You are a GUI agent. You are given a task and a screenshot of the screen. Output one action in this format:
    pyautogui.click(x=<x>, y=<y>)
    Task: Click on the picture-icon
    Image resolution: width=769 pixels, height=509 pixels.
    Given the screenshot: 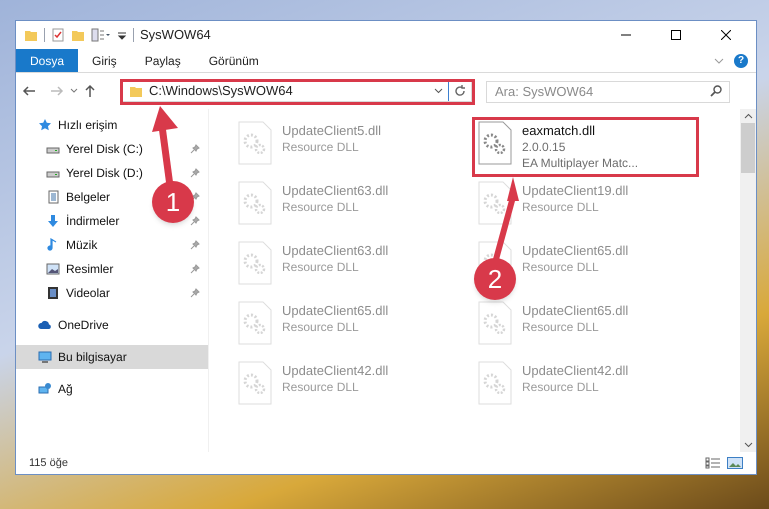 What is the action you would take?
    pyautogui.click(x=53, y=269)
    